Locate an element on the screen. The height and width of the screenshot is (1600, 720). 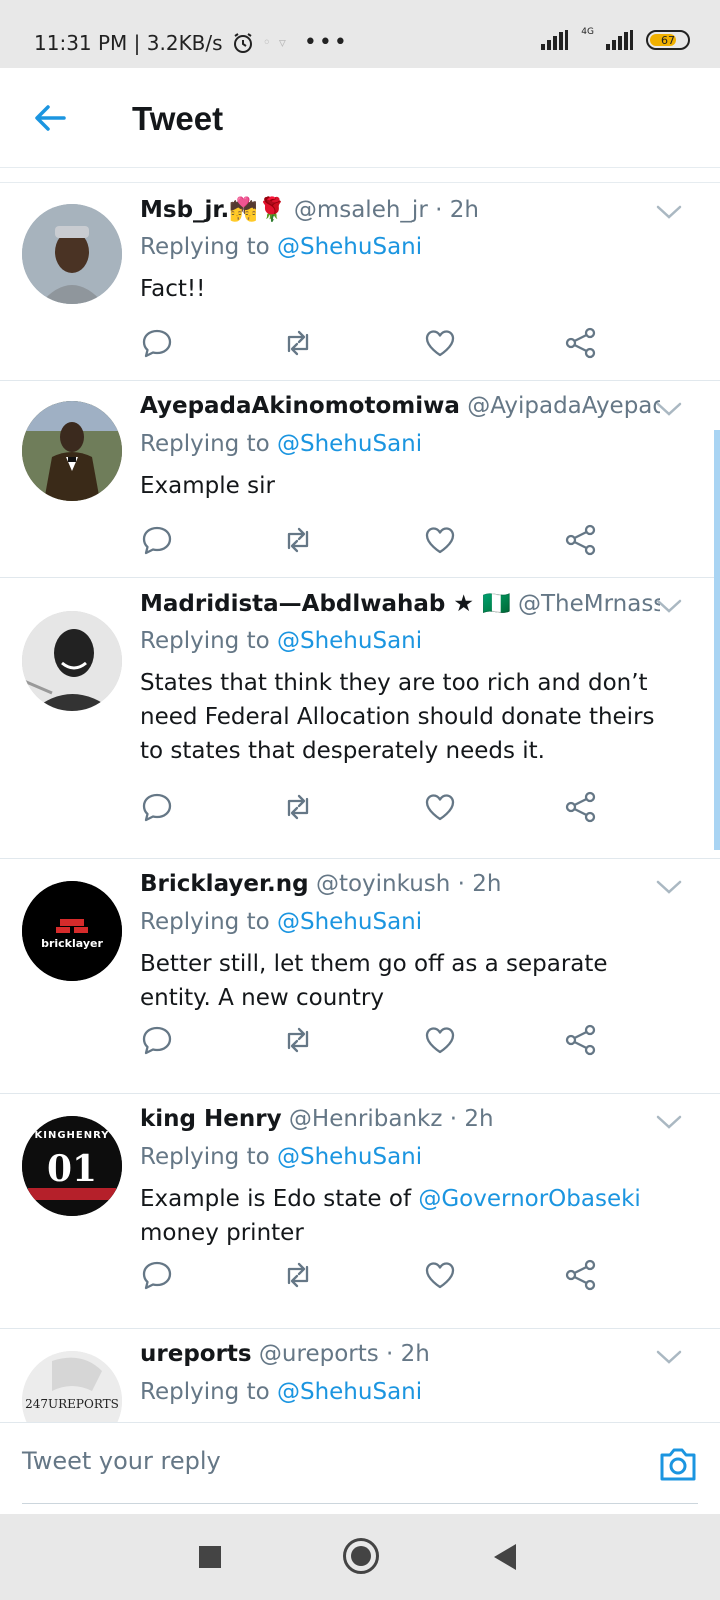
status-bar: 11:31 PM | 3.2KB/s ◦ ▿ ••• 4G 67 is located at coordinates (360, 34).